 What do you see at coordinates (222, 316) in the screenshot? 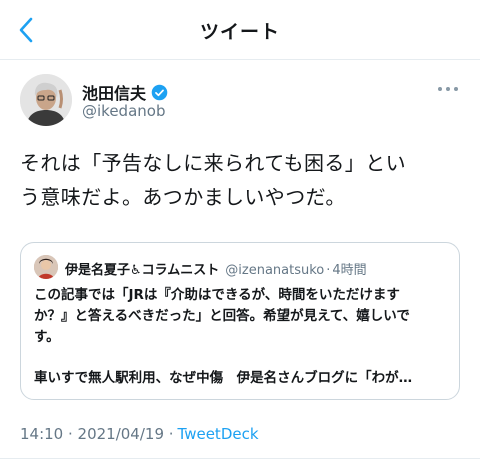
I see `quoted-text-line: か？』と答えるべきだった」と回答。希望が見えて、嬉しいで` at bounding box center [222, 316].